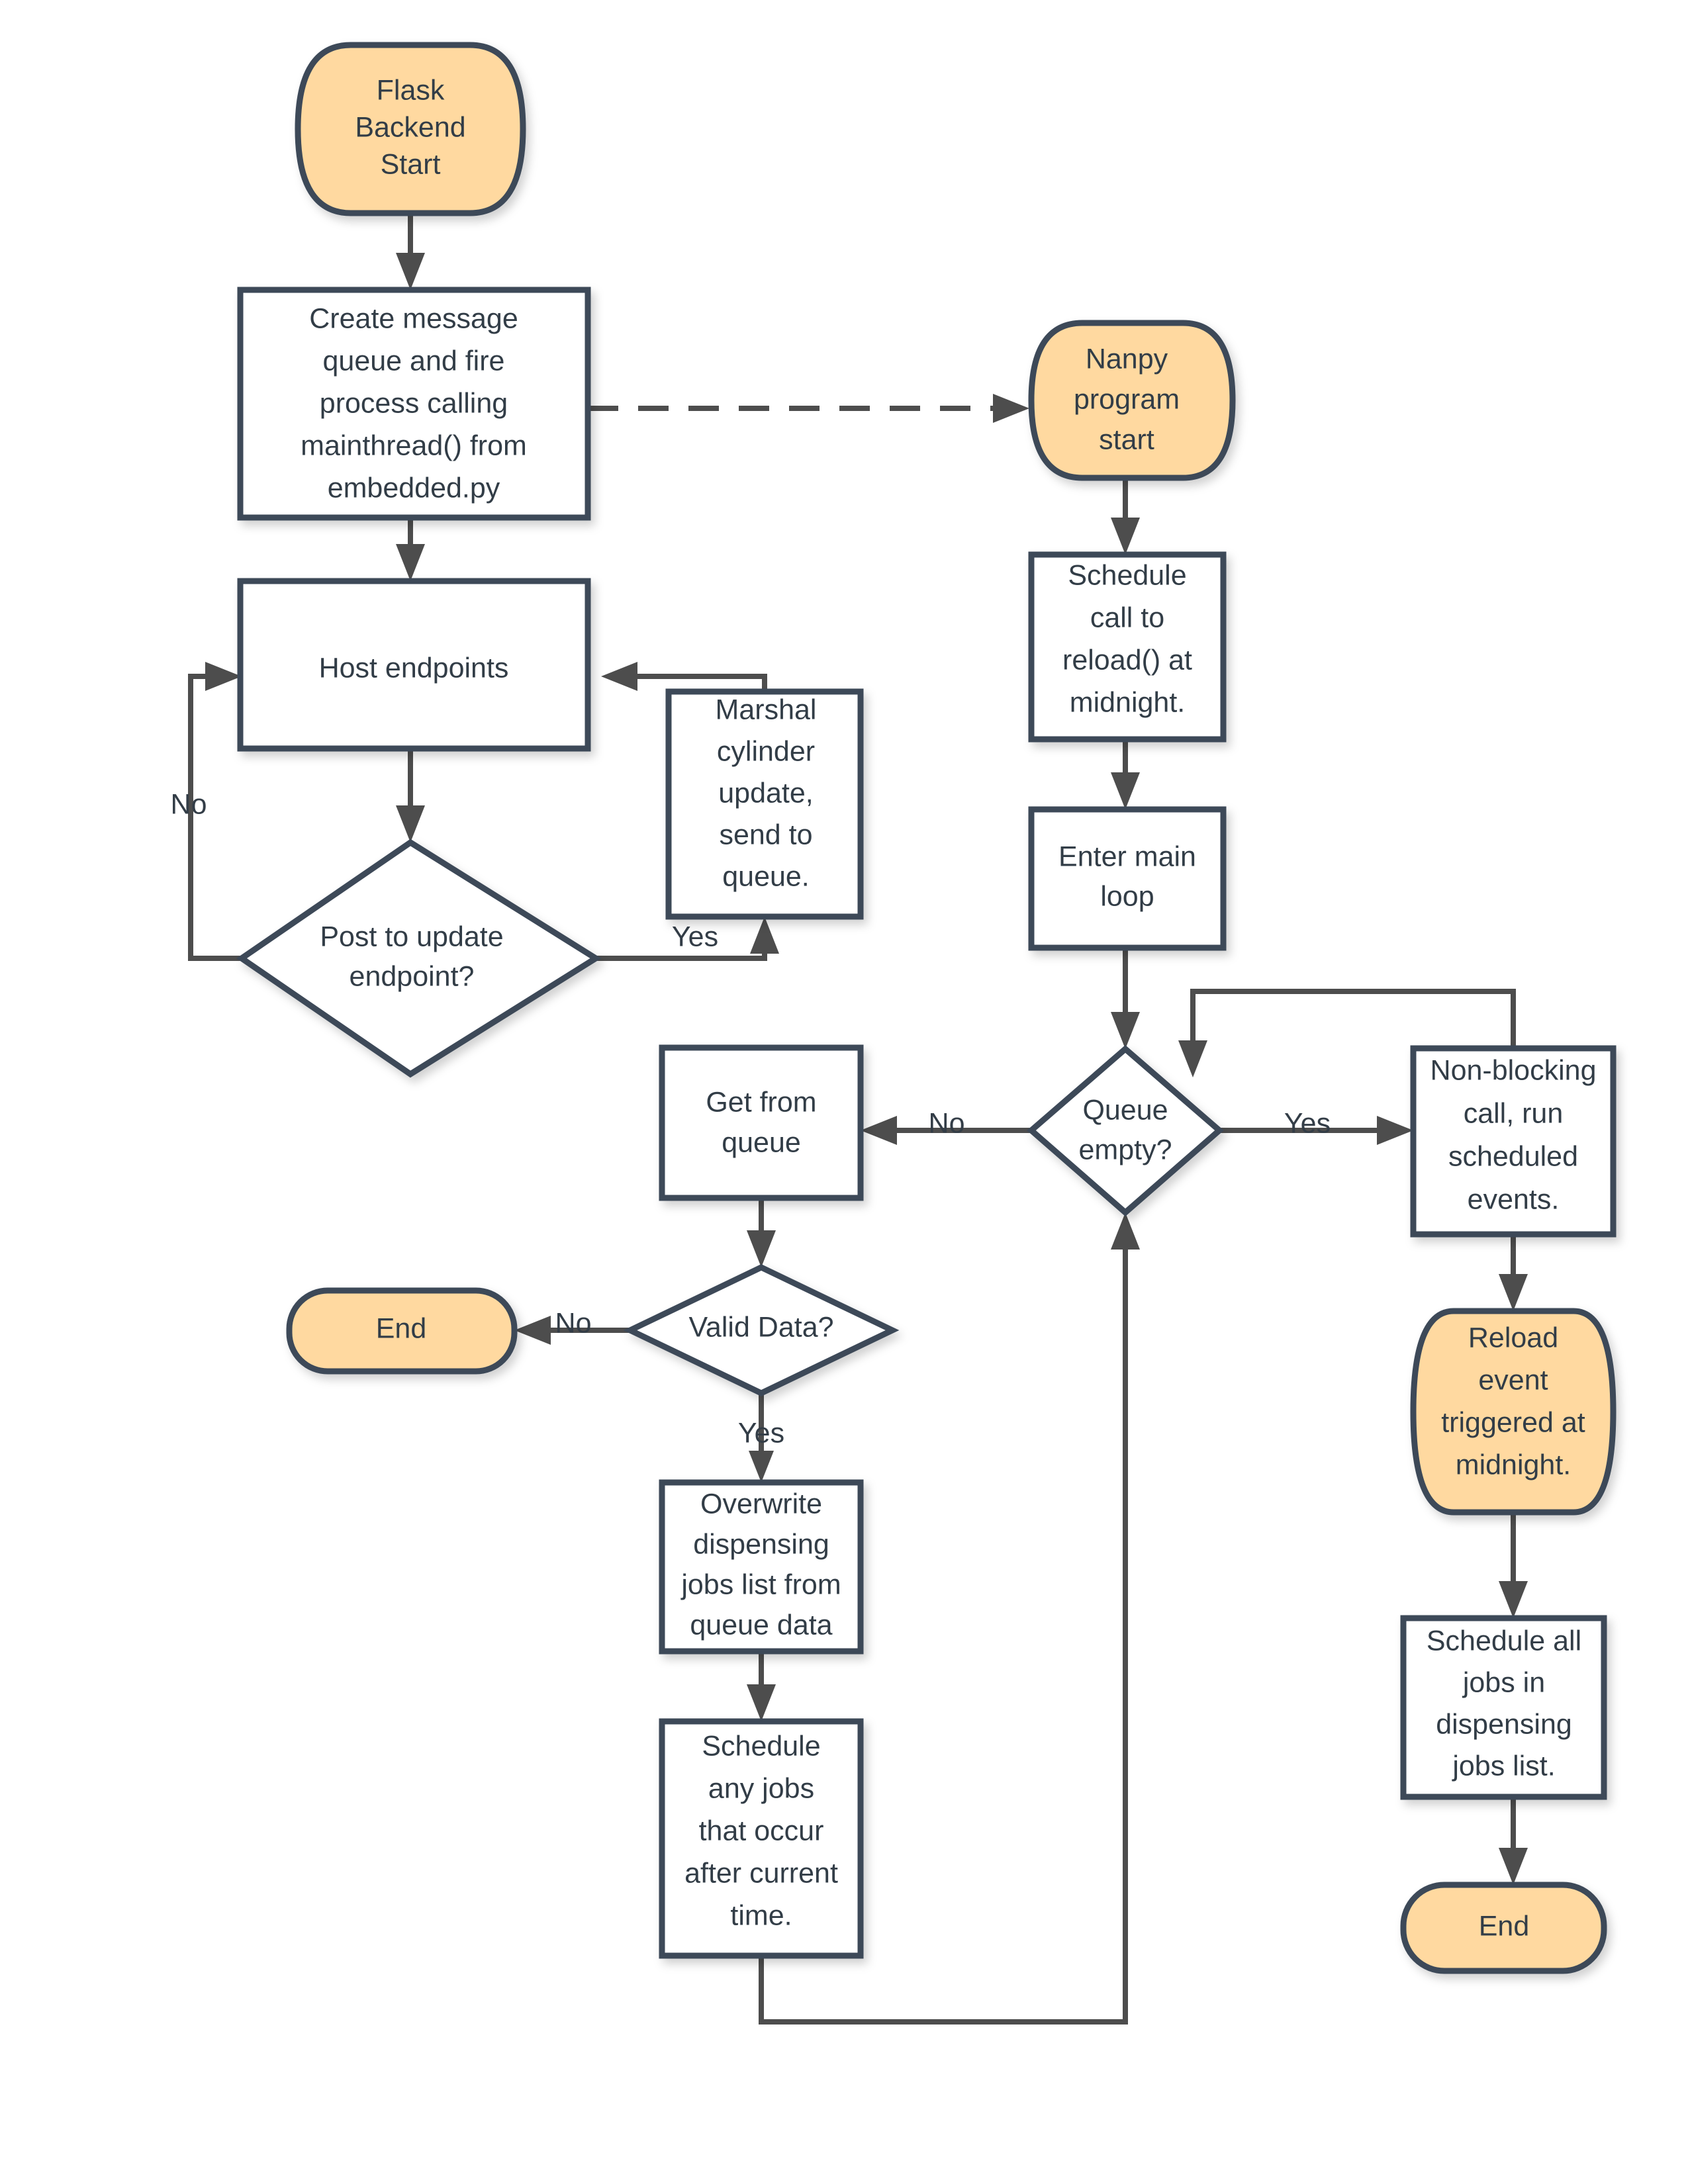  I want to click on flask-start-label-line2: Backend, so click(410, 127).